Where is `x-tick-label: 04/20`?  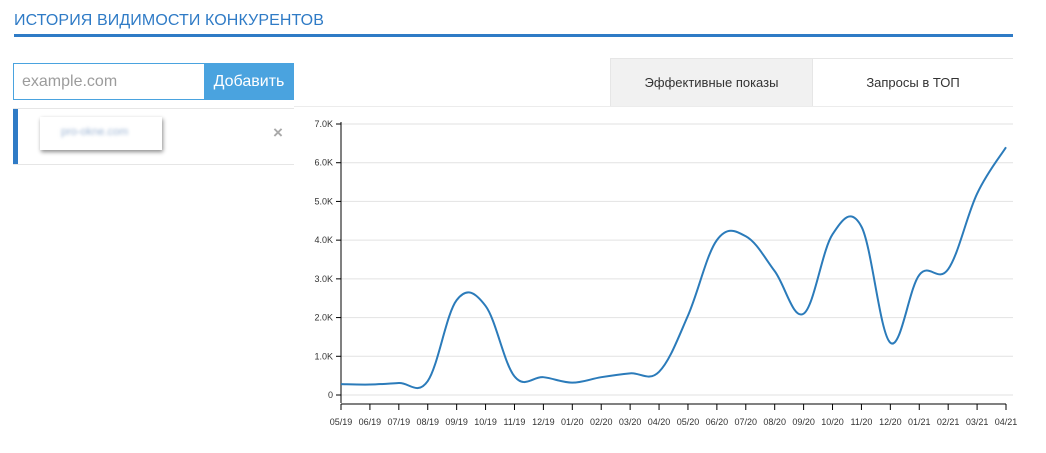 x-tick-label: 04/20 is located at coordinates (659, 422).